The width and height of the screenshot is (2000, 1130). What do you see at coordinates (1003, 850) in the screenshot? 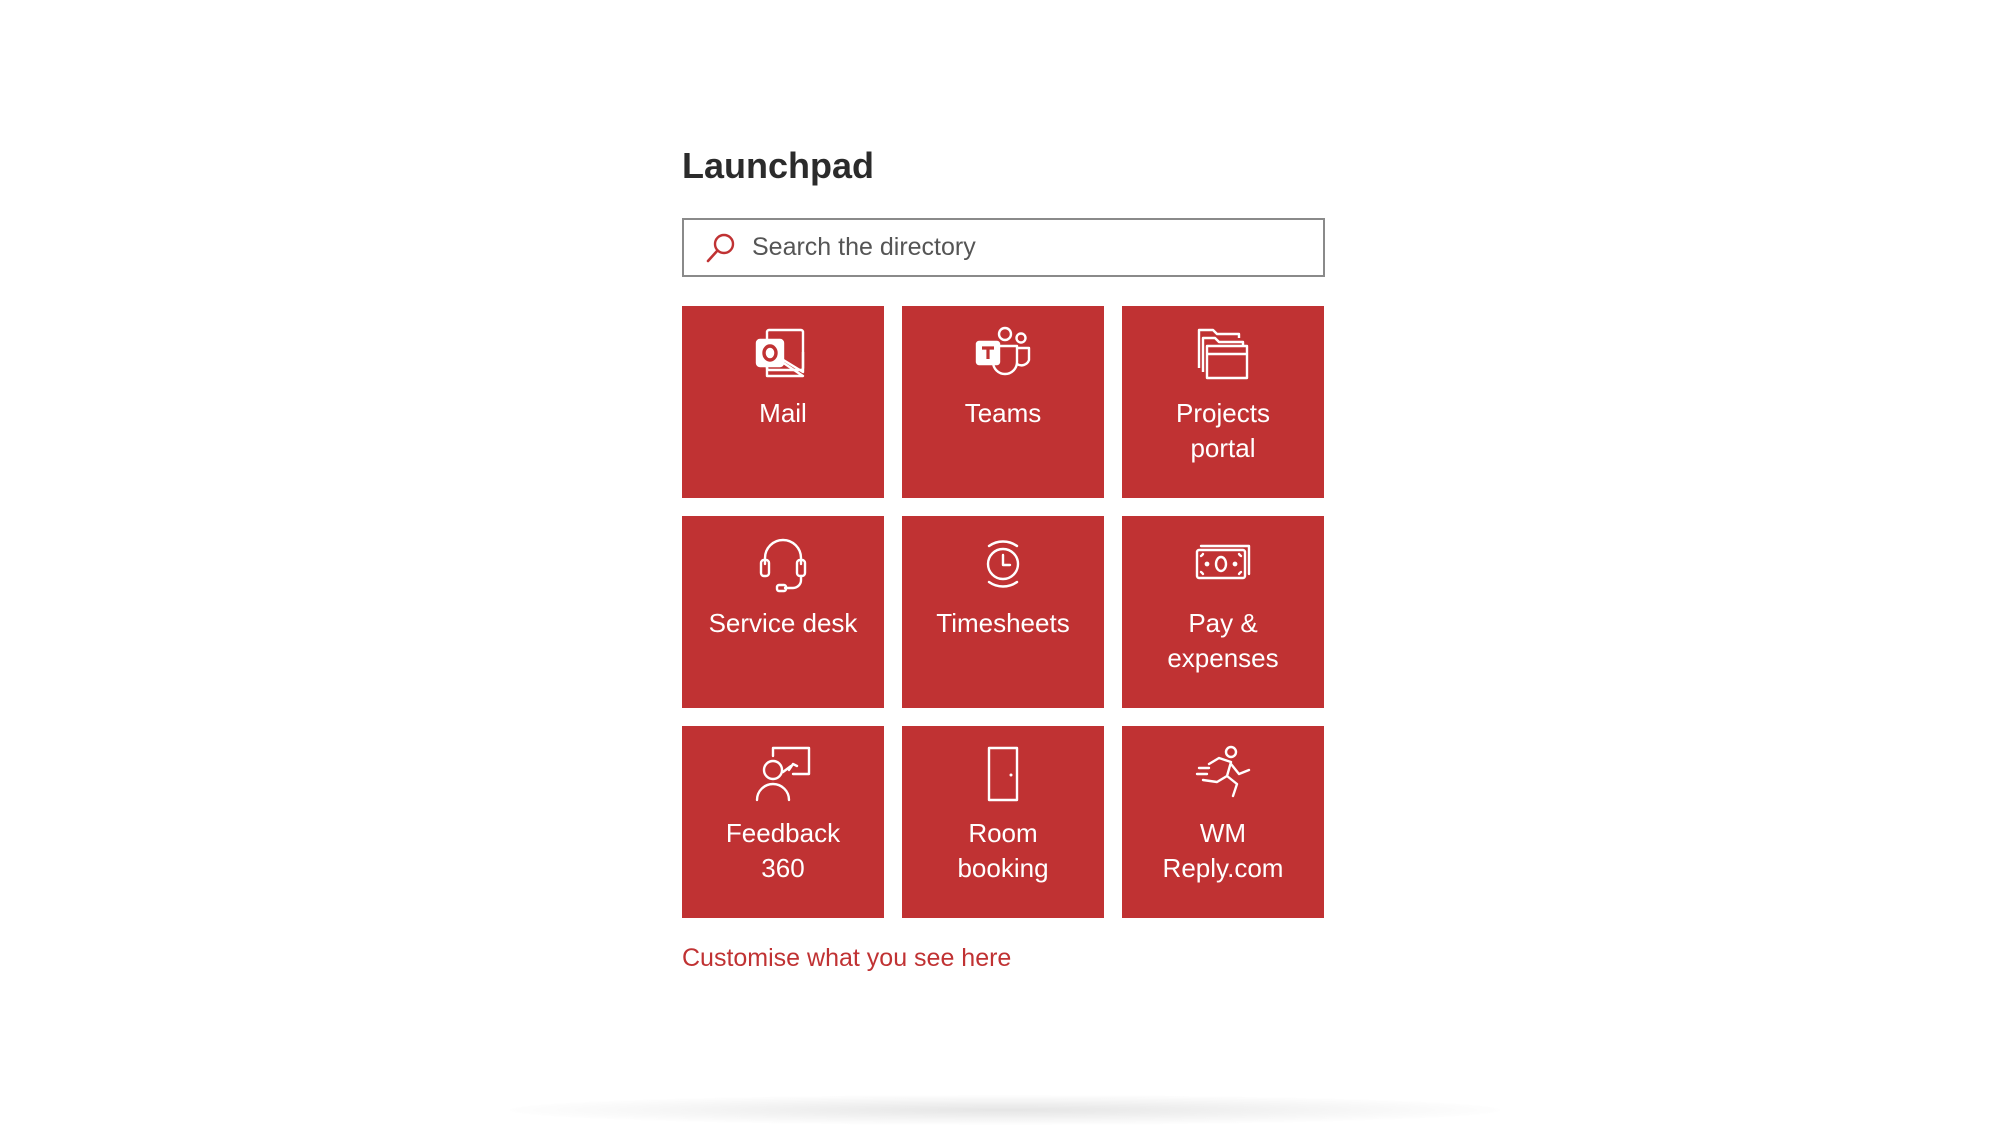
I see `tile-label: Room booking` at bounding box center [1003, 850].